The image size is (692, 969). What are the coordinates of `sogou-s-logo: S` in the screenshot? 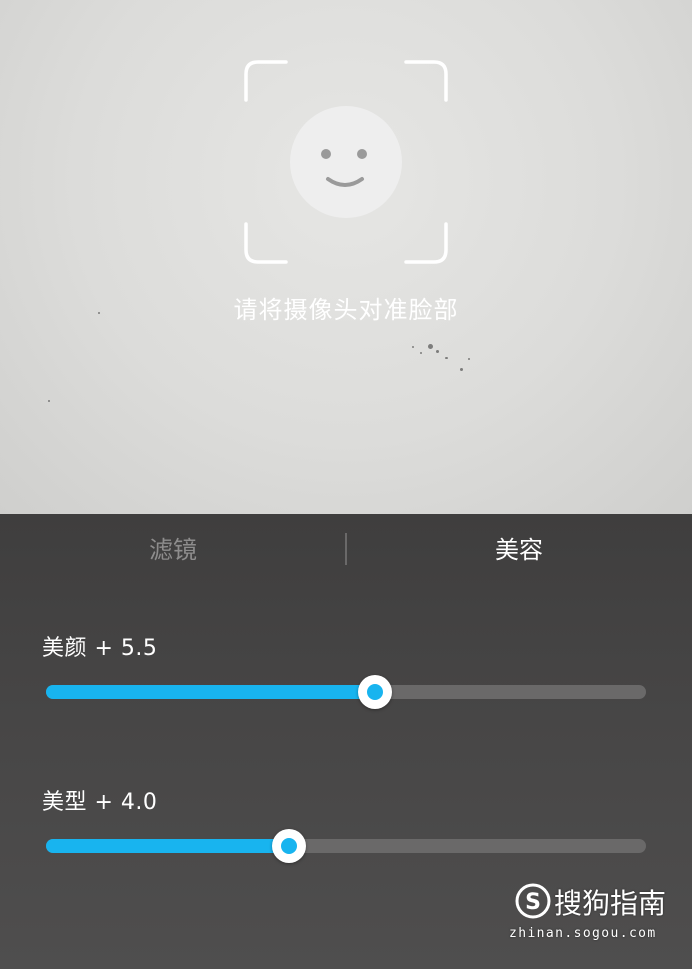 It's located at (533, 901).